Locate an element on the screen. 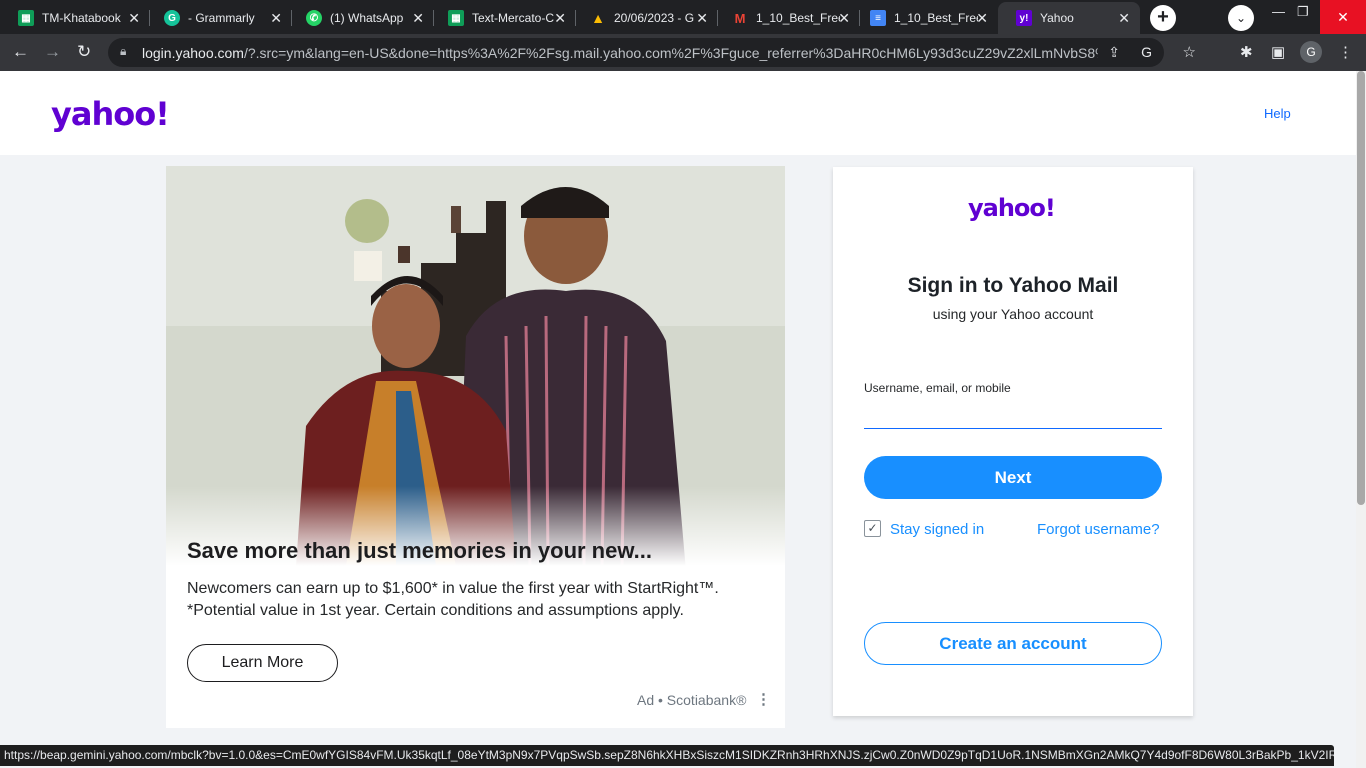  username-input is located at coordinates (1013, 416).